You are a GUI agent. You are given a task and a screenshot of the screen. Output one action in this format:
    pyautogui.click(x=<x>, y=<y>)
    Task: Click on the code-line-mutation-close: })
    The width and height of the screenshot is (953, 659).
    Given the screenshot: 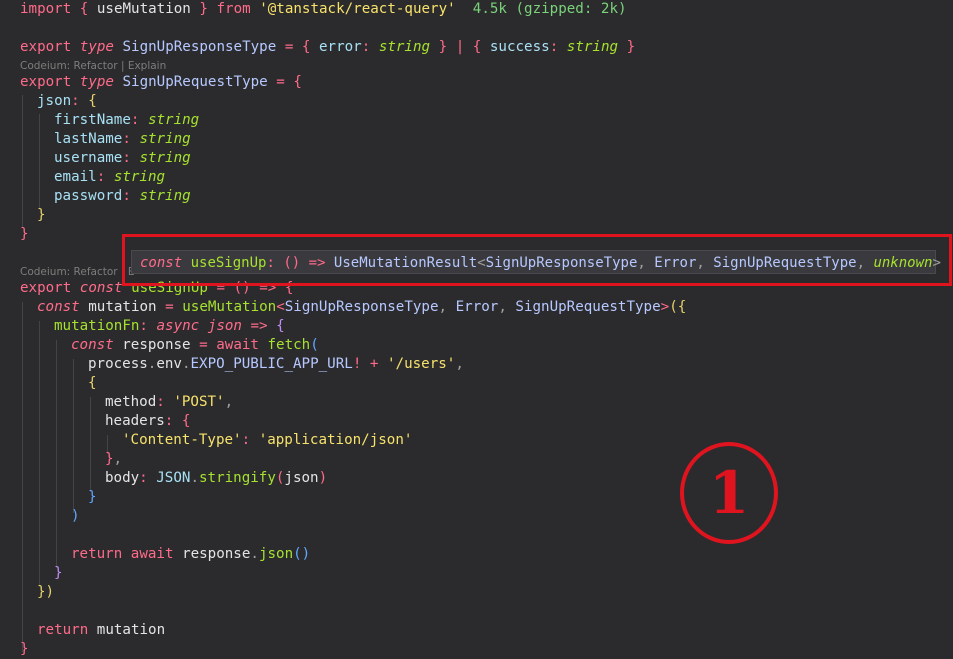 What is the action you would take?
    pyautogui.click(x=46, y=592)
    